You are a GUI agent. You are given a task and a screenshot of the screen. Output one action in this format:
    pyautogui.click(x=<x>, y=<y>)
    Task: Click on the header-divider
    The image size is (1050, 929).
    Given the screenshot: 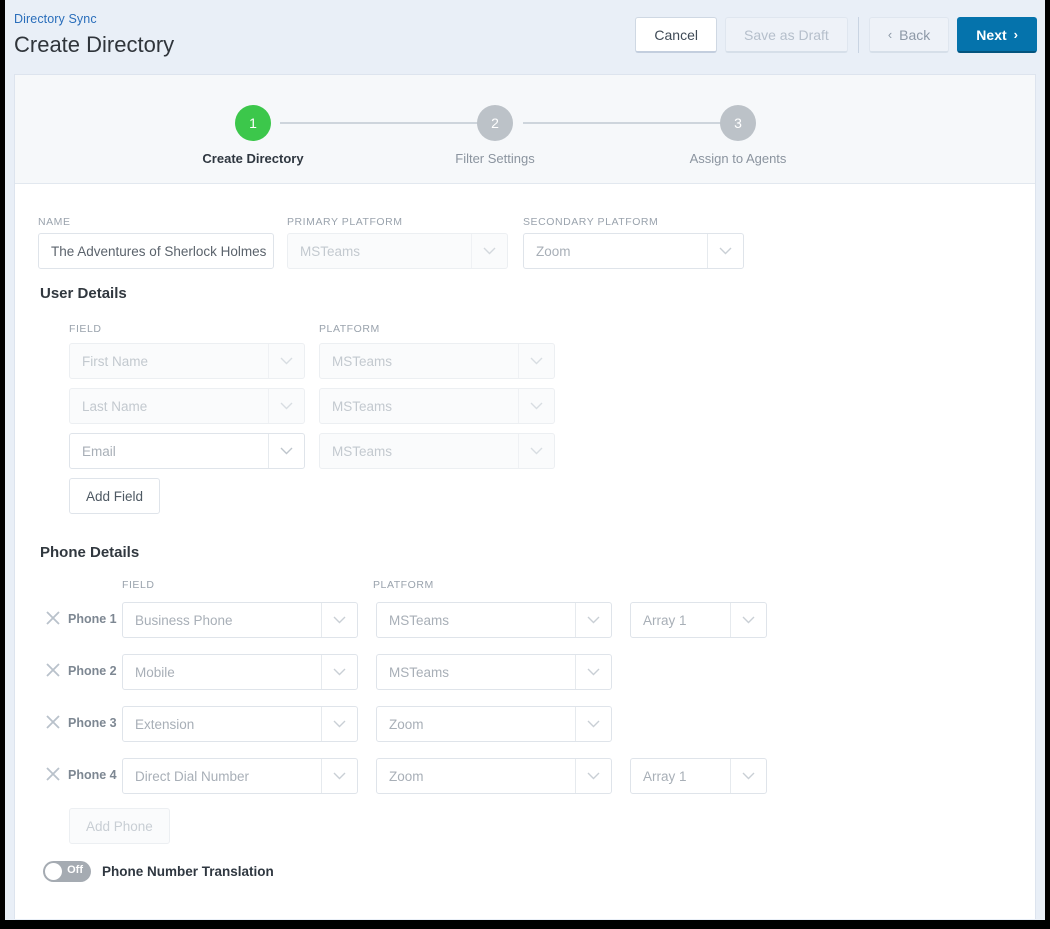 What is the action you would take?
    pyautogui.click(x=858, y=35)
    